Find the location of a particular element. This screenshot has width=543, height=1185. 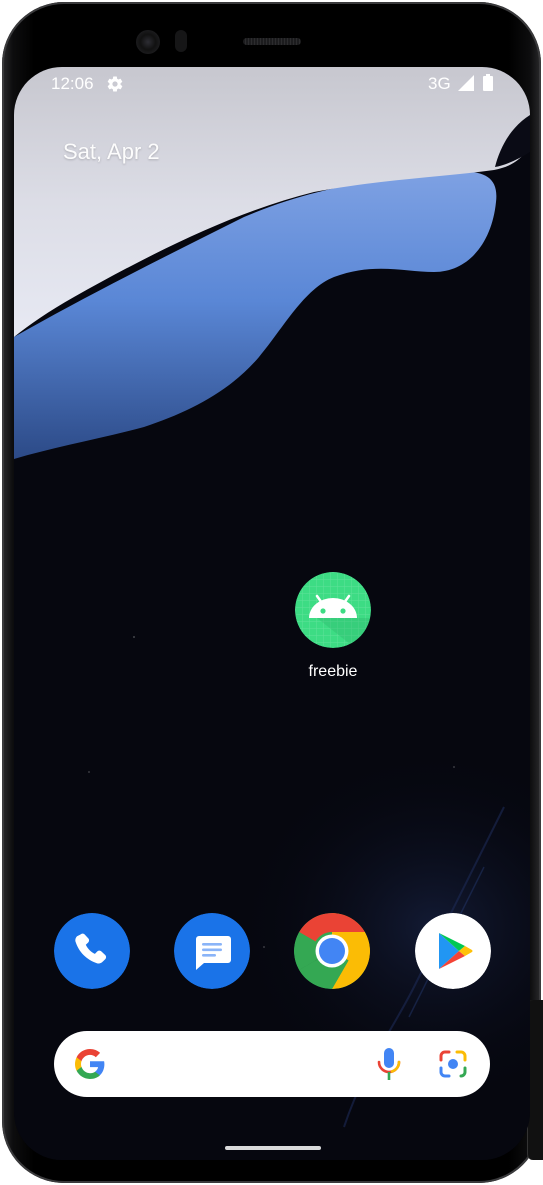

play-store-icon is located at coordinates (453, 951).